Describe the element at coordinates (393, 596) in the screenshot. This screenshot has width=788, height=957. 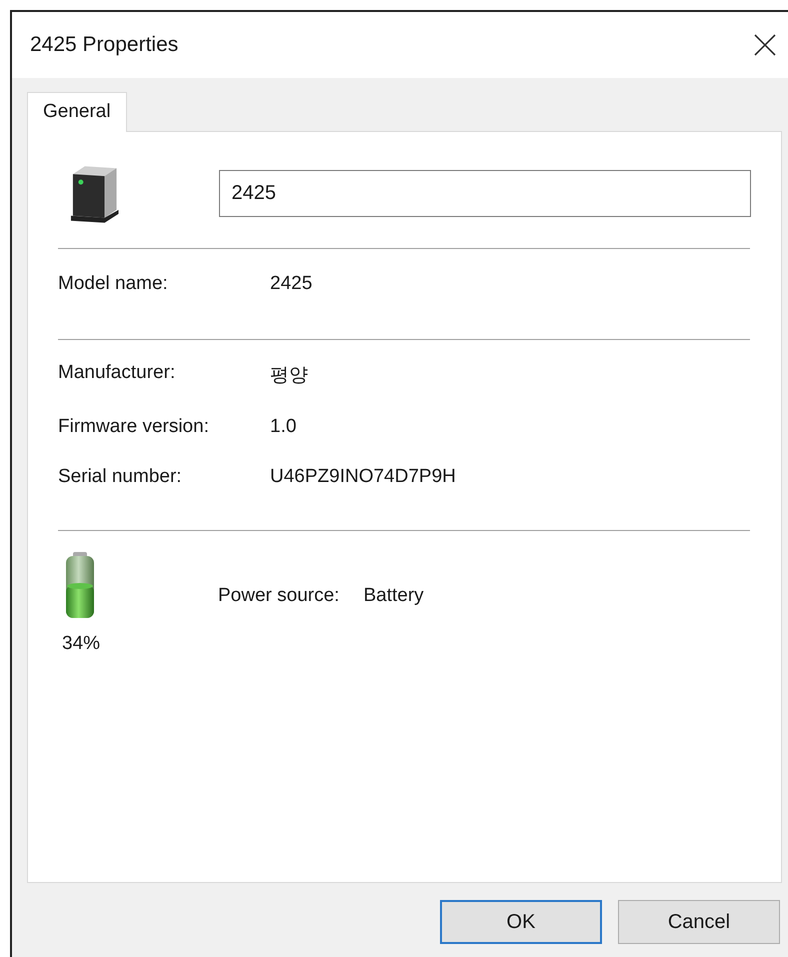
I see `power-source-value: Battery` at that location.